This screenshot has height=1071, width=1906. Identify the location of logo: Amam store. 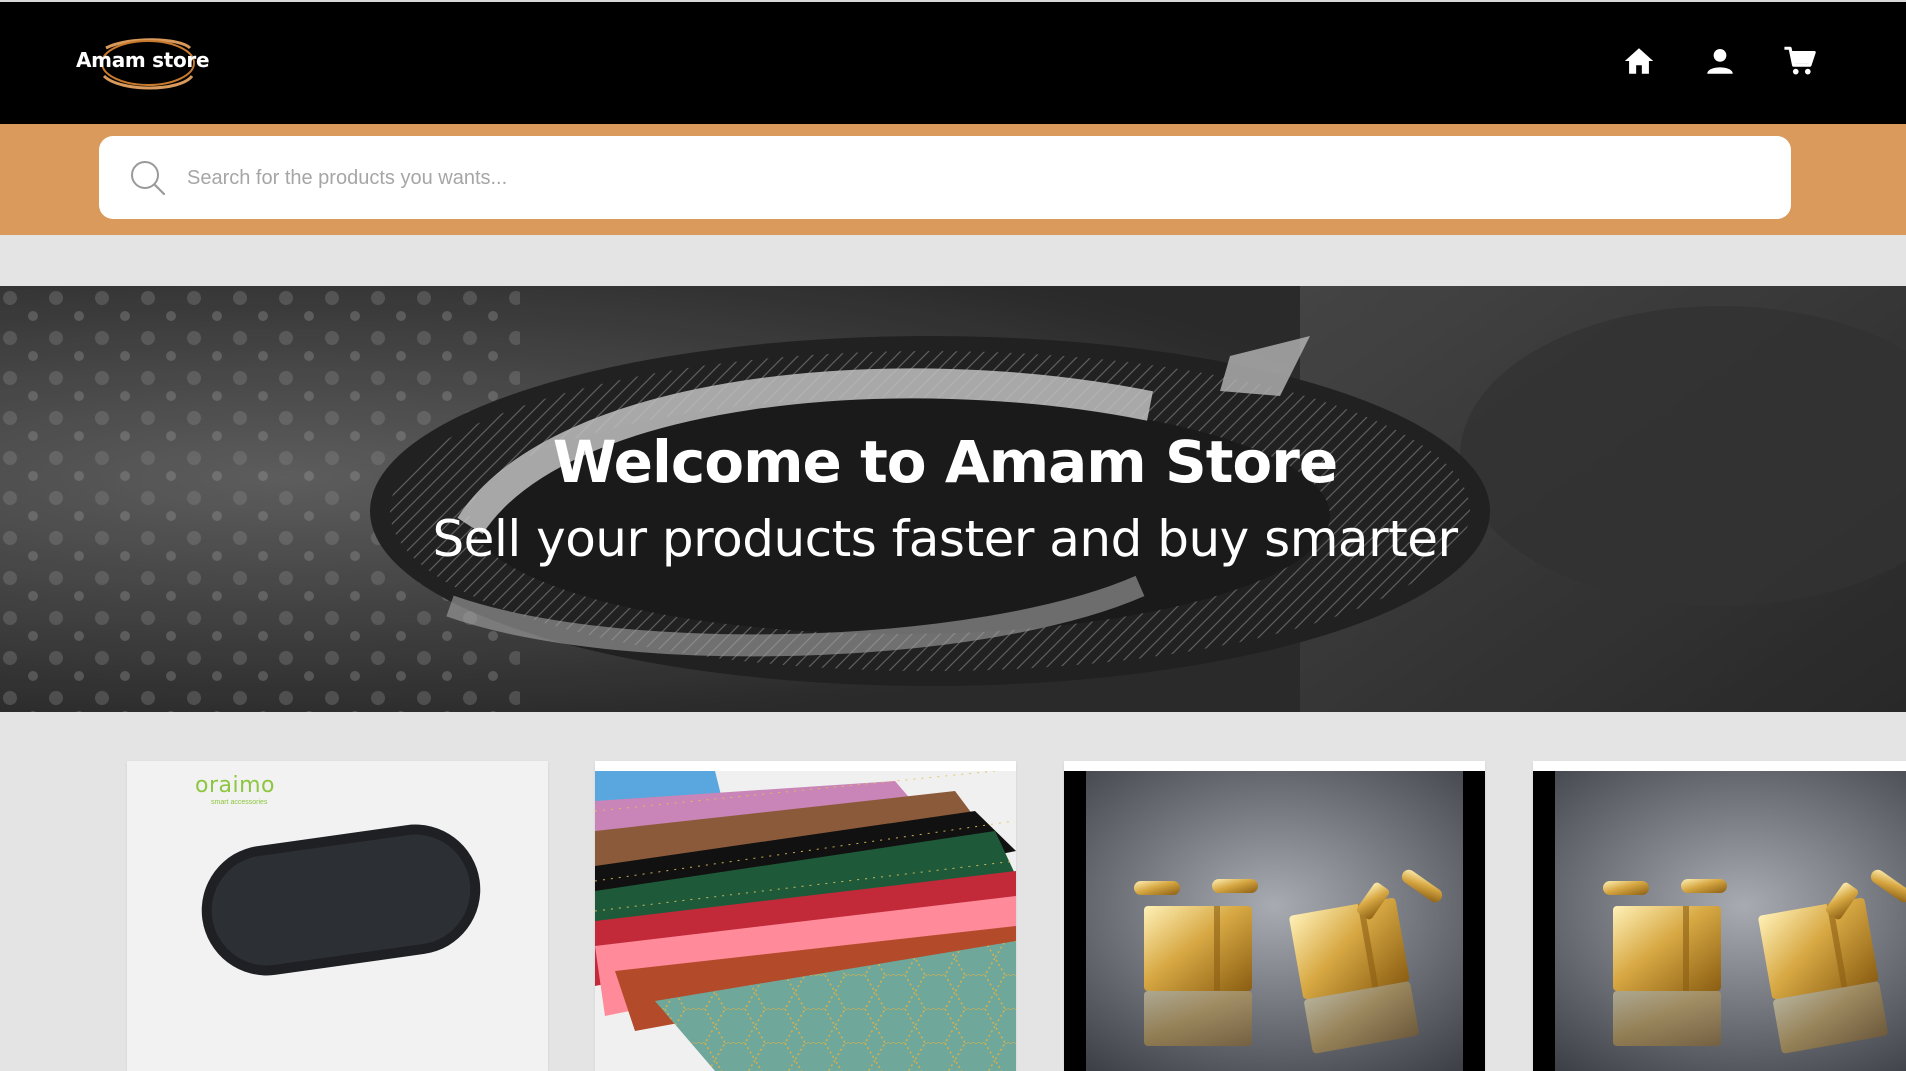
(146, 63).